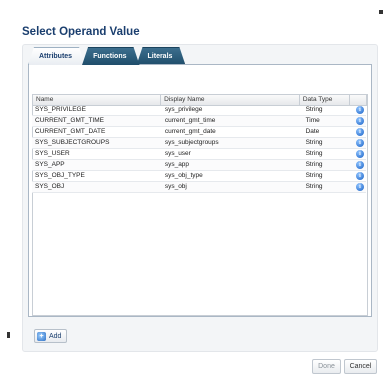 The height and width of the screenshot is (374, 390). What do you see at coordinates (81, 32) in the screenshot?
I see `dialog-title: Select Operand Value` at bounding box center [81, 32].